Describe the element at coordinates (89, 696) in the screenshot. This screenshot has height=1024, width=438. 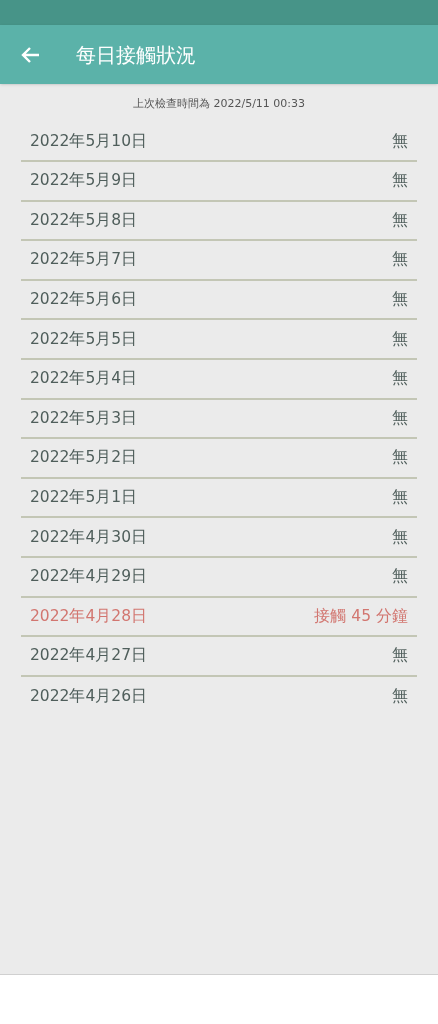
I see `date-text: 2022年4月26日` at that location.